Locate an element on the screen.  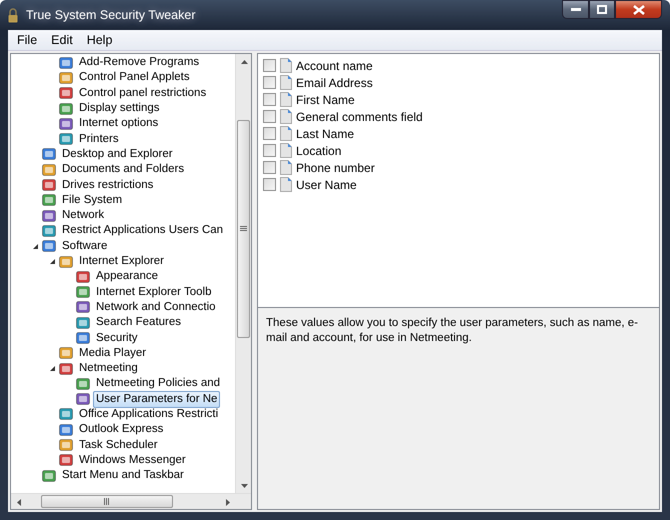
horizontal-scrollbar is located at coordinates (131, 501).